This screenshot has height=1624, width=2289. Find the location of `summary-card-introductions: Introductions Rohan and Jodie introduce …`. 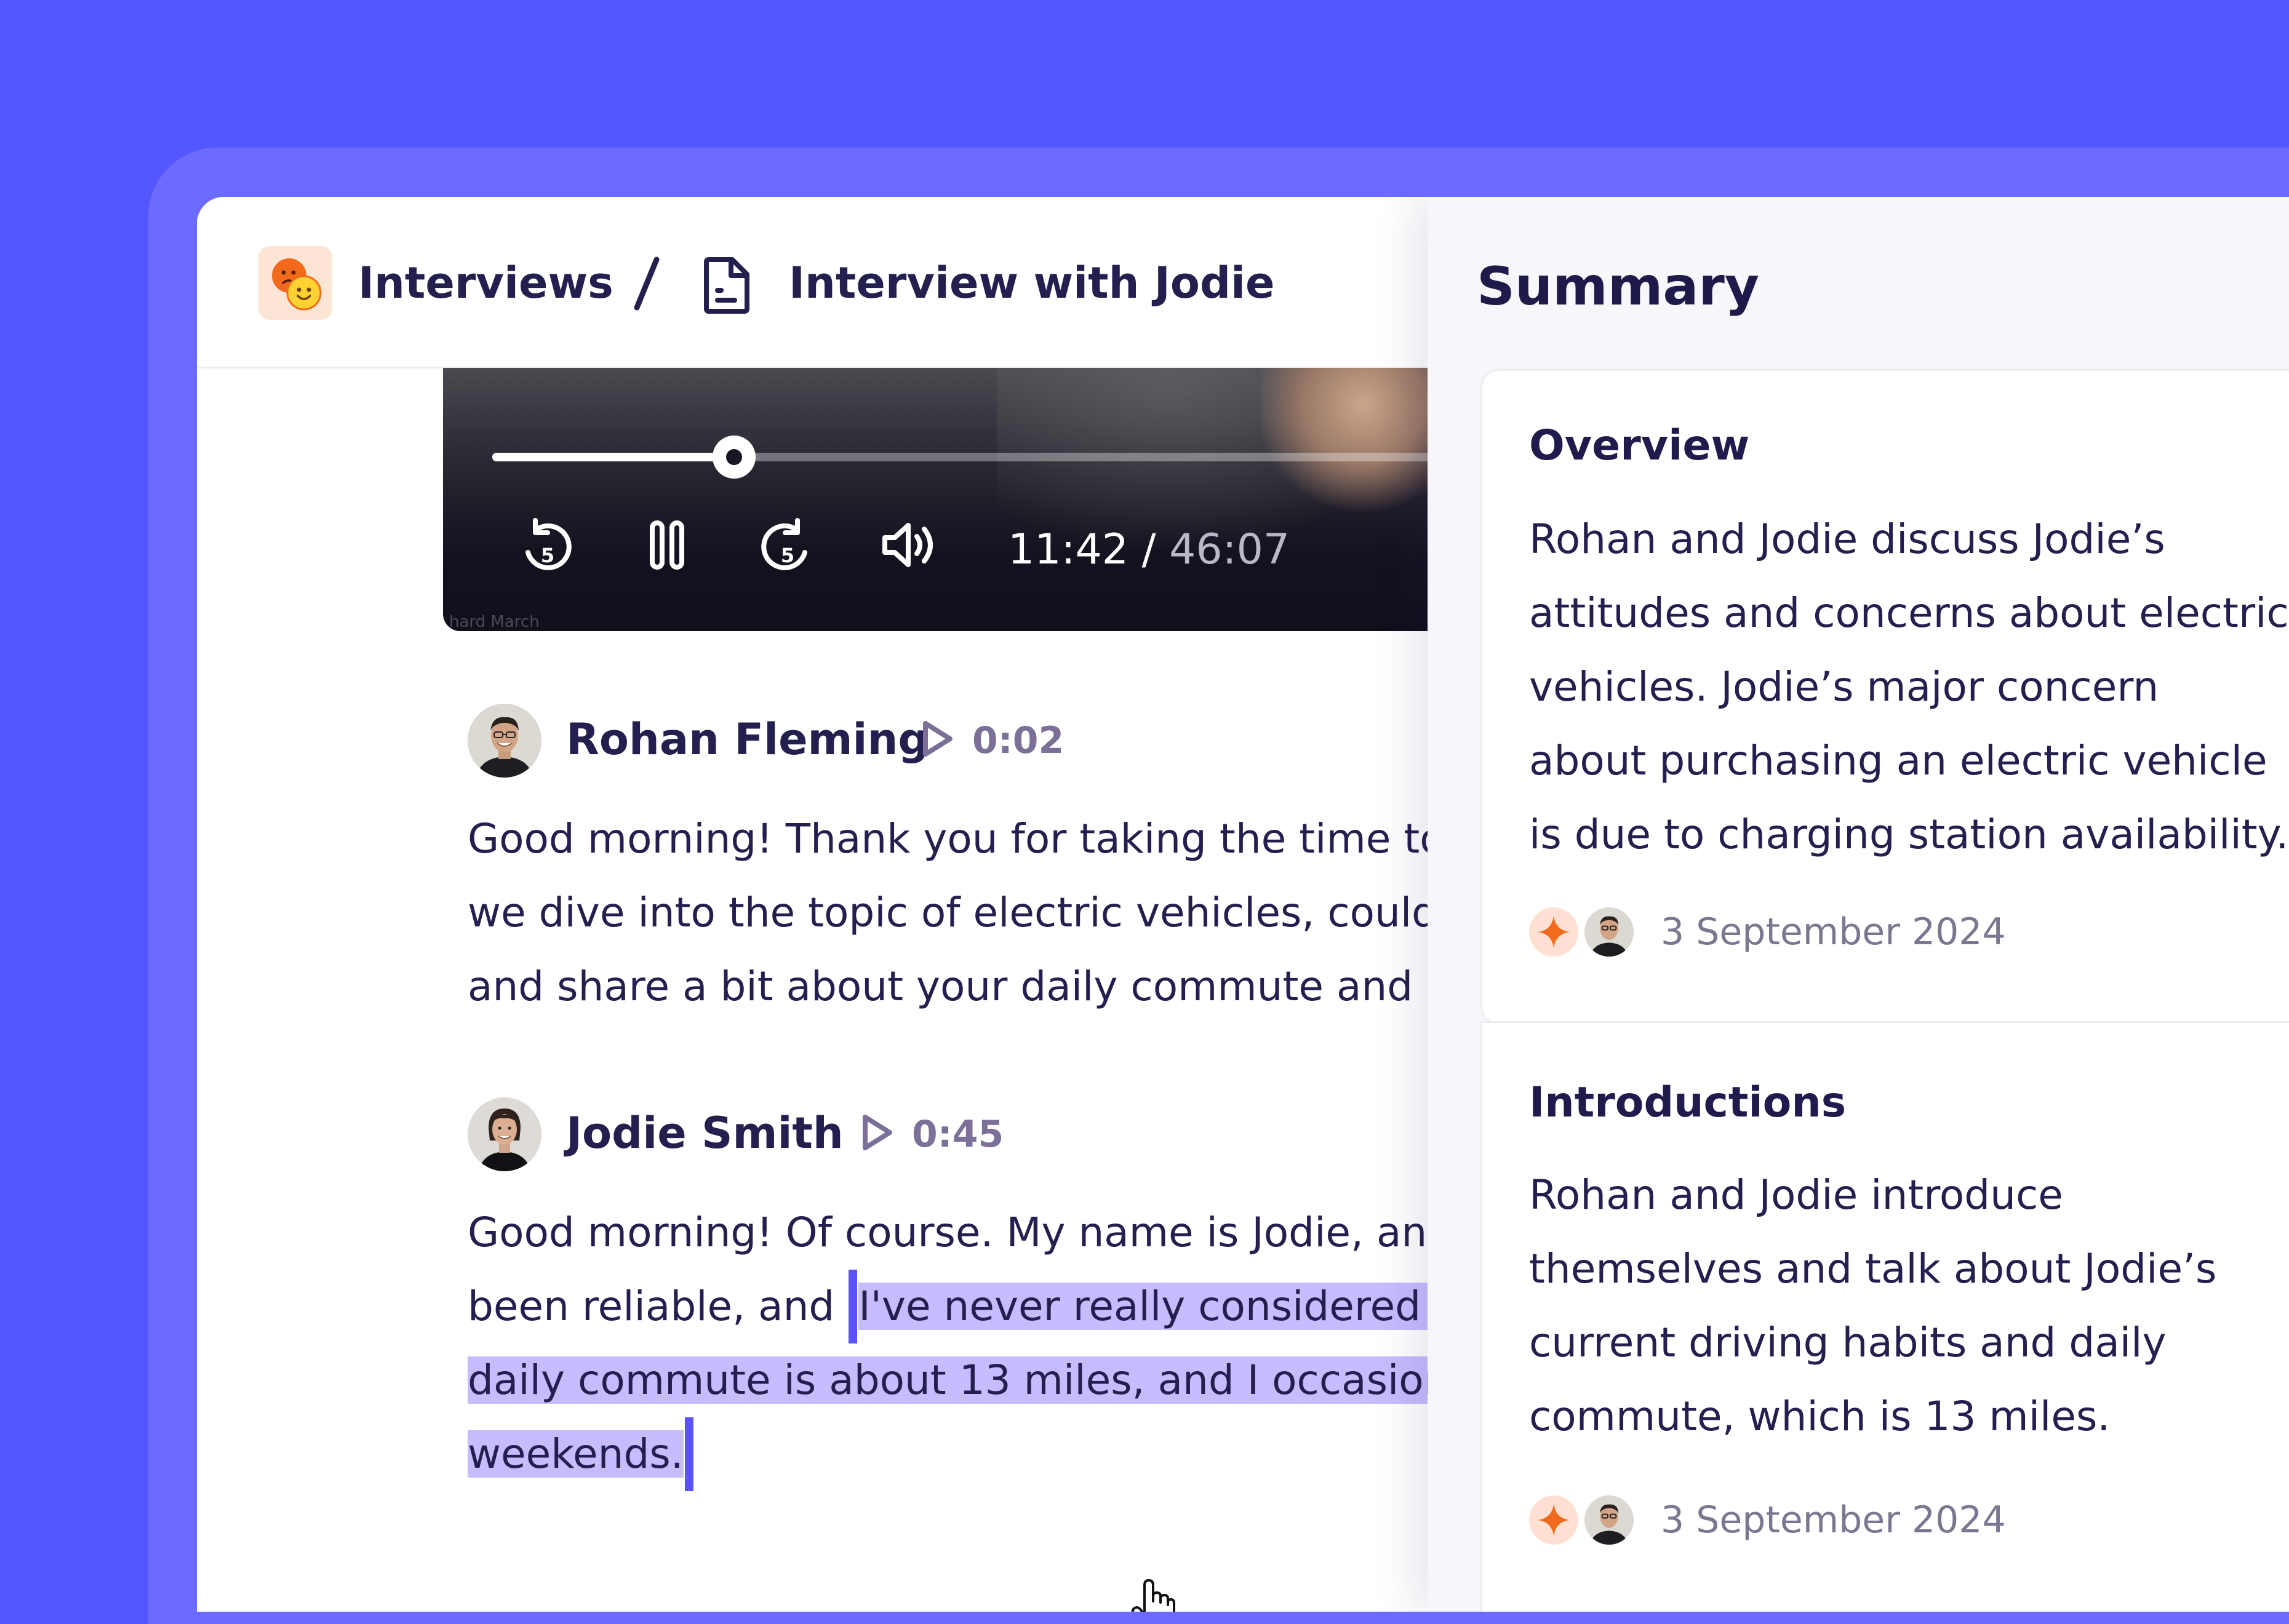

summary-card-introductions: Introductions Rohan and Jodie introduce … is located at coordinates (1885, 1316).